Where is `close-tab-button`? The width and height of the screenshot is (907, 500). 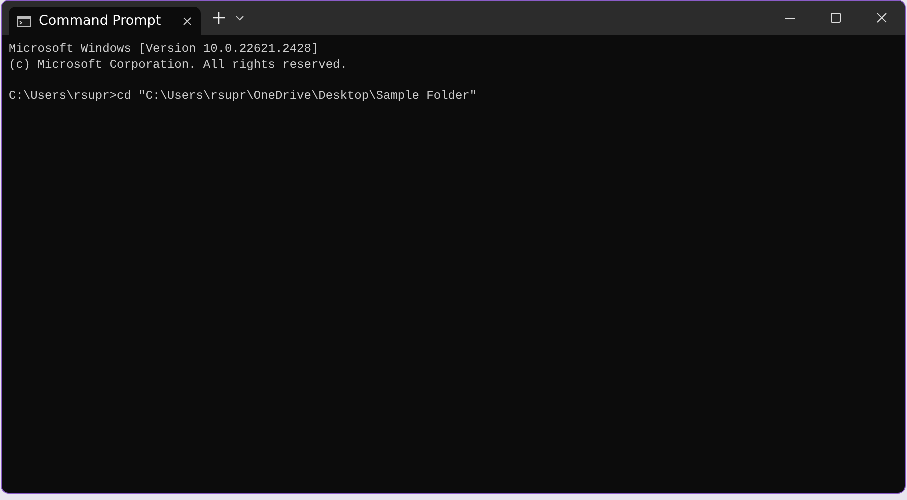 close-tab-button is located at coordinates (187, 21).